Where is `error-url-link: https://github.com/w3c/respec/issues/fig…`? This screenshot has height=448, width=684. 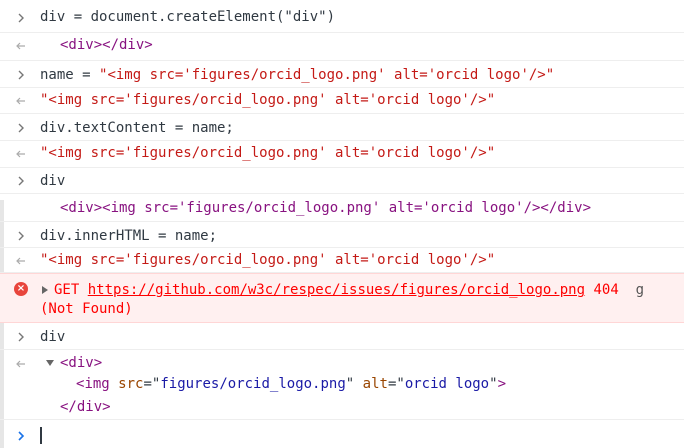 error-url-link: https://github.com/w3c/respec/issues/fig… is located at coordinates (336, 290).